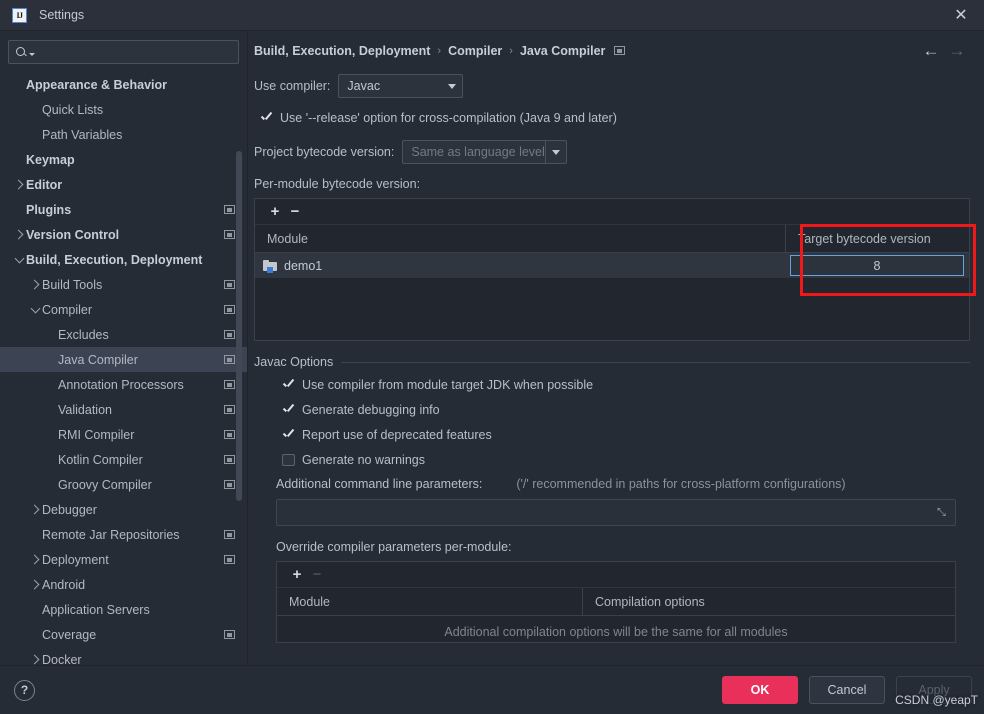 The height and width of the screenshot is (714, 984). I want to click on add-module-button: +, so click(275, 212).